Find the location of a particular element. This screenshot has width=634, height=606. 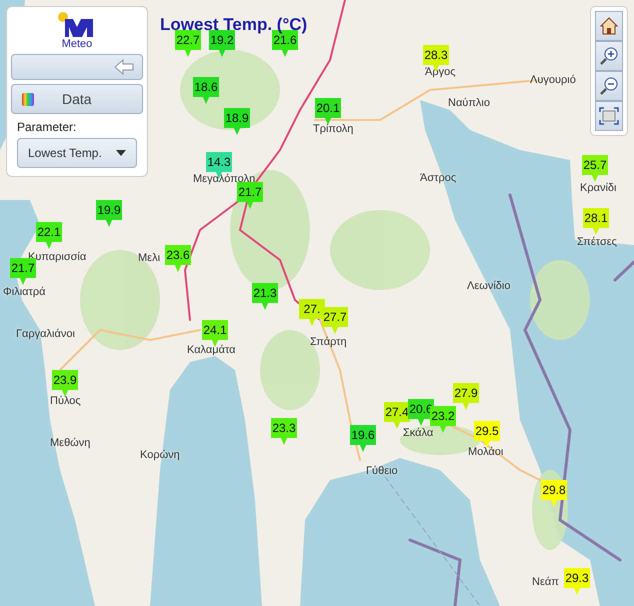

place-label: Σπέτσες is located at coordinates (597, 242).